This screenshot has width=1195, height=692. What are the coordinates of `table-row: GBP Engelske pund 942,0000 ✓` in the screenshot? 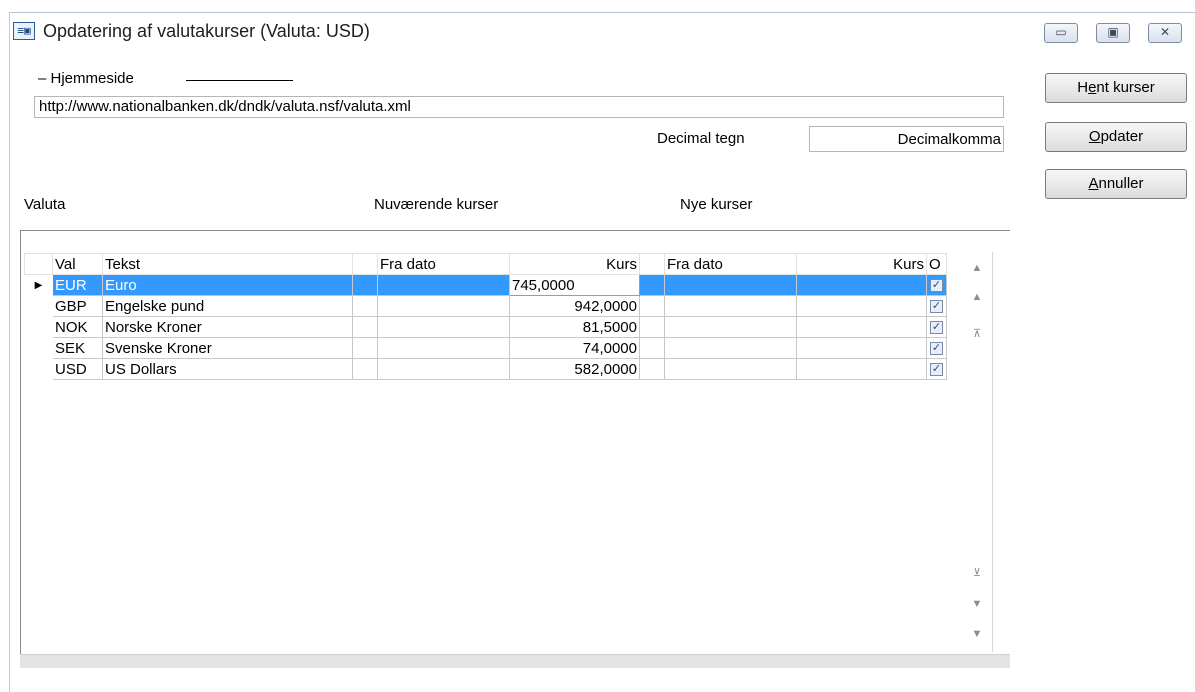 It's located at (485, 306).